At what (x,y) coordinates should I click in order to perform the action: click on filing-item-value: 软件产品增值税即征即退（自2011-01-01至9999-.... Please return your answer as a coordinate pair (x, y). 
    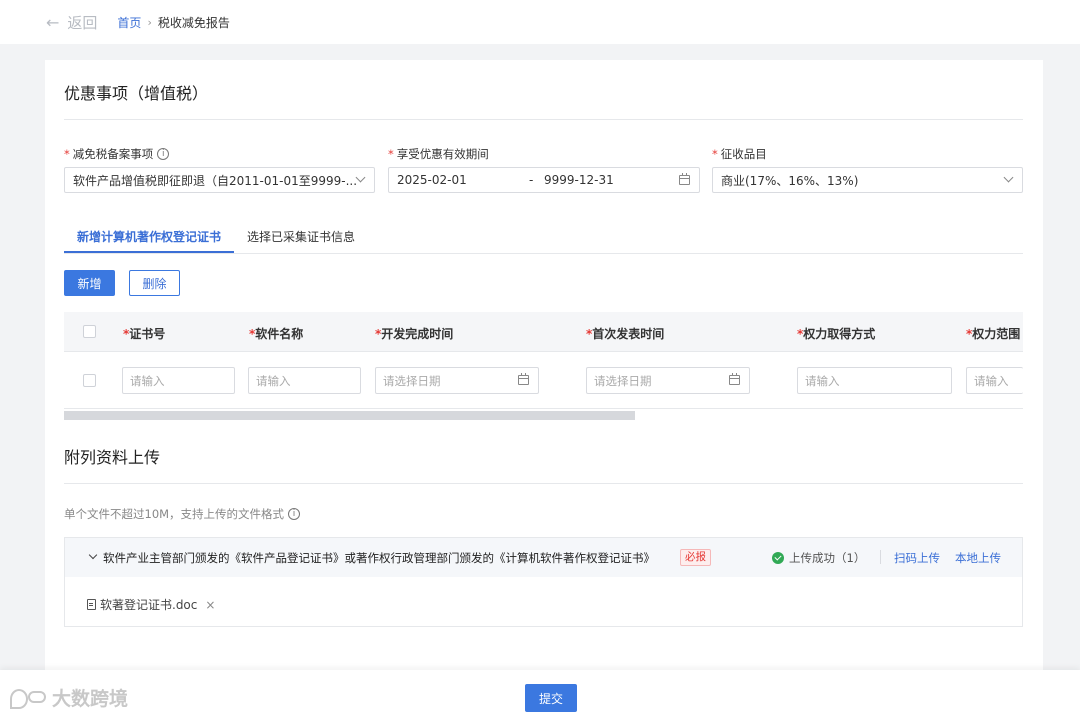
    Looking at the image, I should click on (215, 180).